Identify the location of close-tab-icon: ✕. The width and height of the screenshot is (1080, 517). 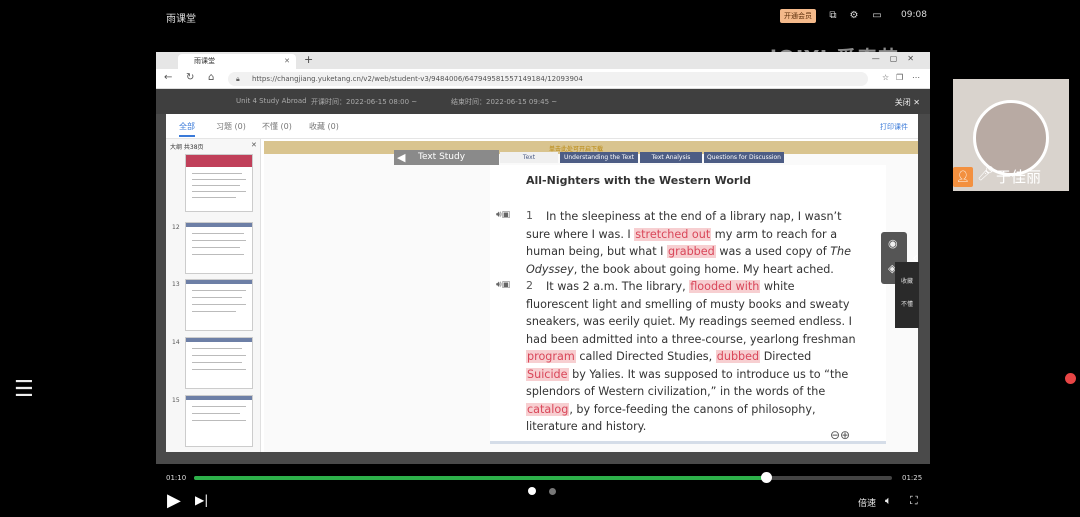
(287, 61).